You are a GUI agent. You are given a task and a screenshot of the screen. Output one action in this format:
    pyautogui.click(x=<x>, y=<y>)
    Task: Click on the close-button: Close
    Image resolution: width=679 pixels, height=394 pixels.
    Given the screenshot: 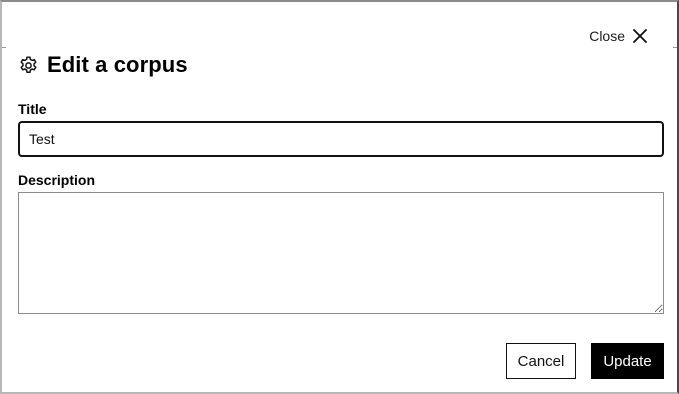 What is the action you would take?
    pyautogui.click(x=618, y=36)
    